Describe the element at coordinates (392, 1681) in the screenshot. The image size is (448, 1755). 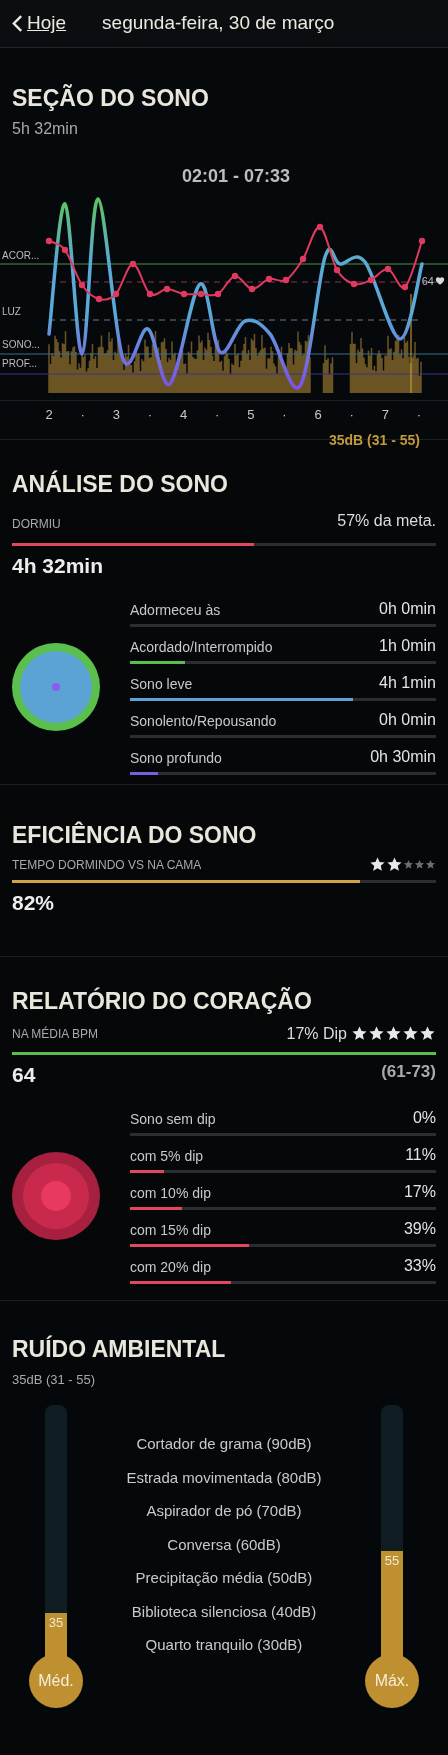
I see `gauge-label: Máx.` at that location.